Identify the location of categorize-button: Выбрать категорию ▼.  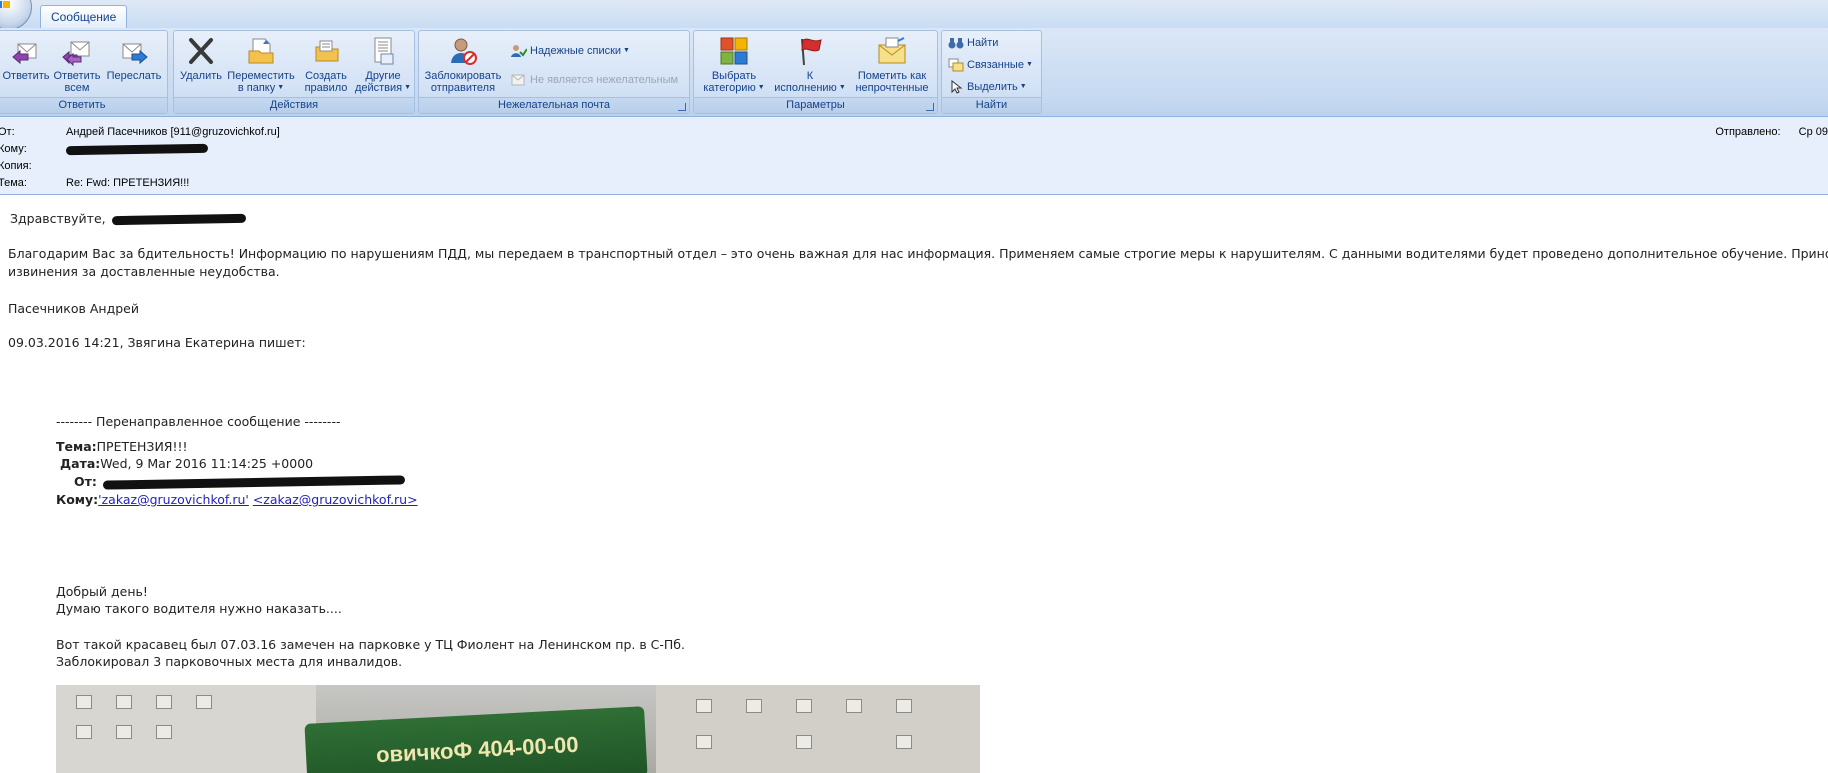
(734, 64).